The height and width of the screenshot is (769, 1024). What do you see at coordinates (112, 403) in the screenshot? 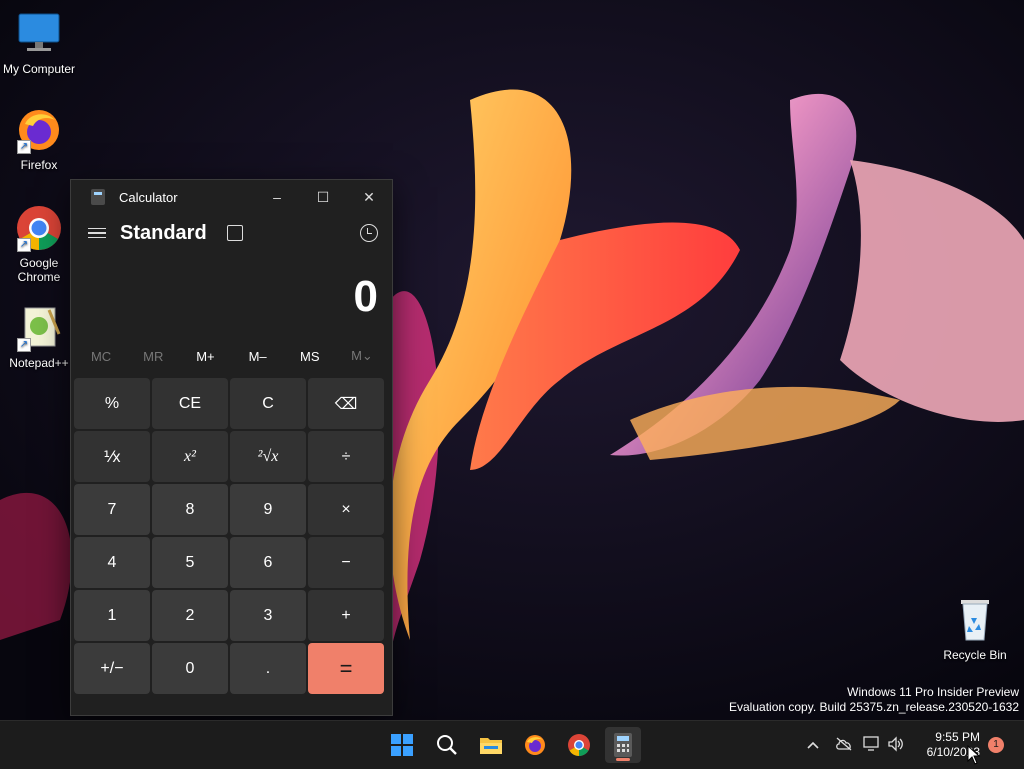
I see `percent-button: %` at bounding box center [112, 403].